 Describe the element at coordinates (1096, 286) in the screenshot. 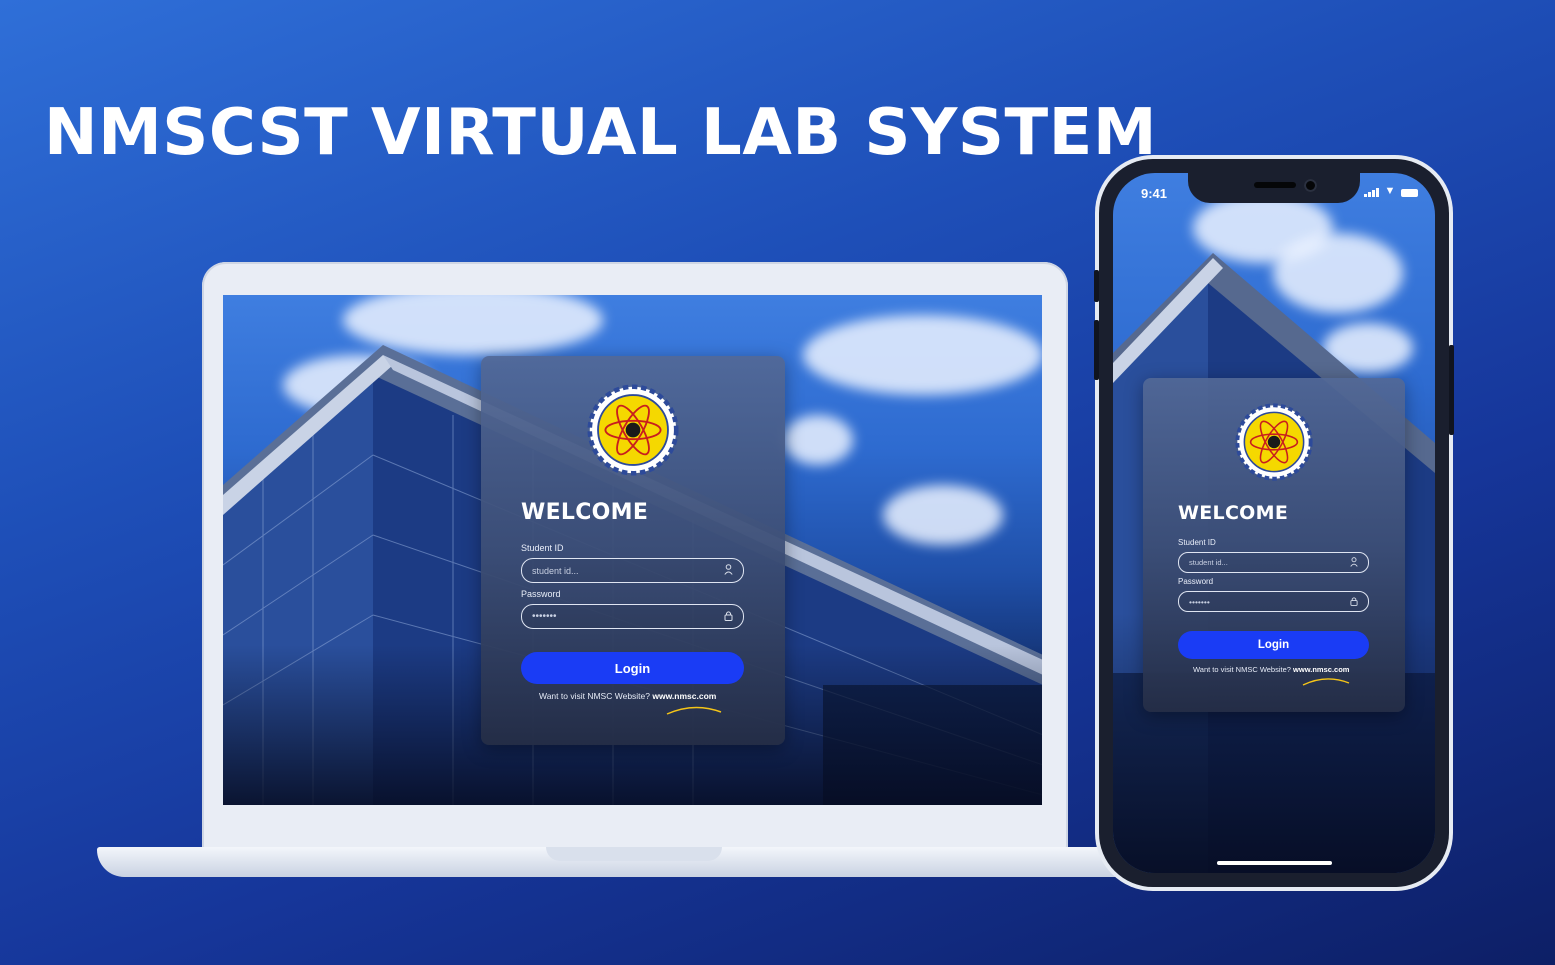

I see `phone-side-button` at that location.